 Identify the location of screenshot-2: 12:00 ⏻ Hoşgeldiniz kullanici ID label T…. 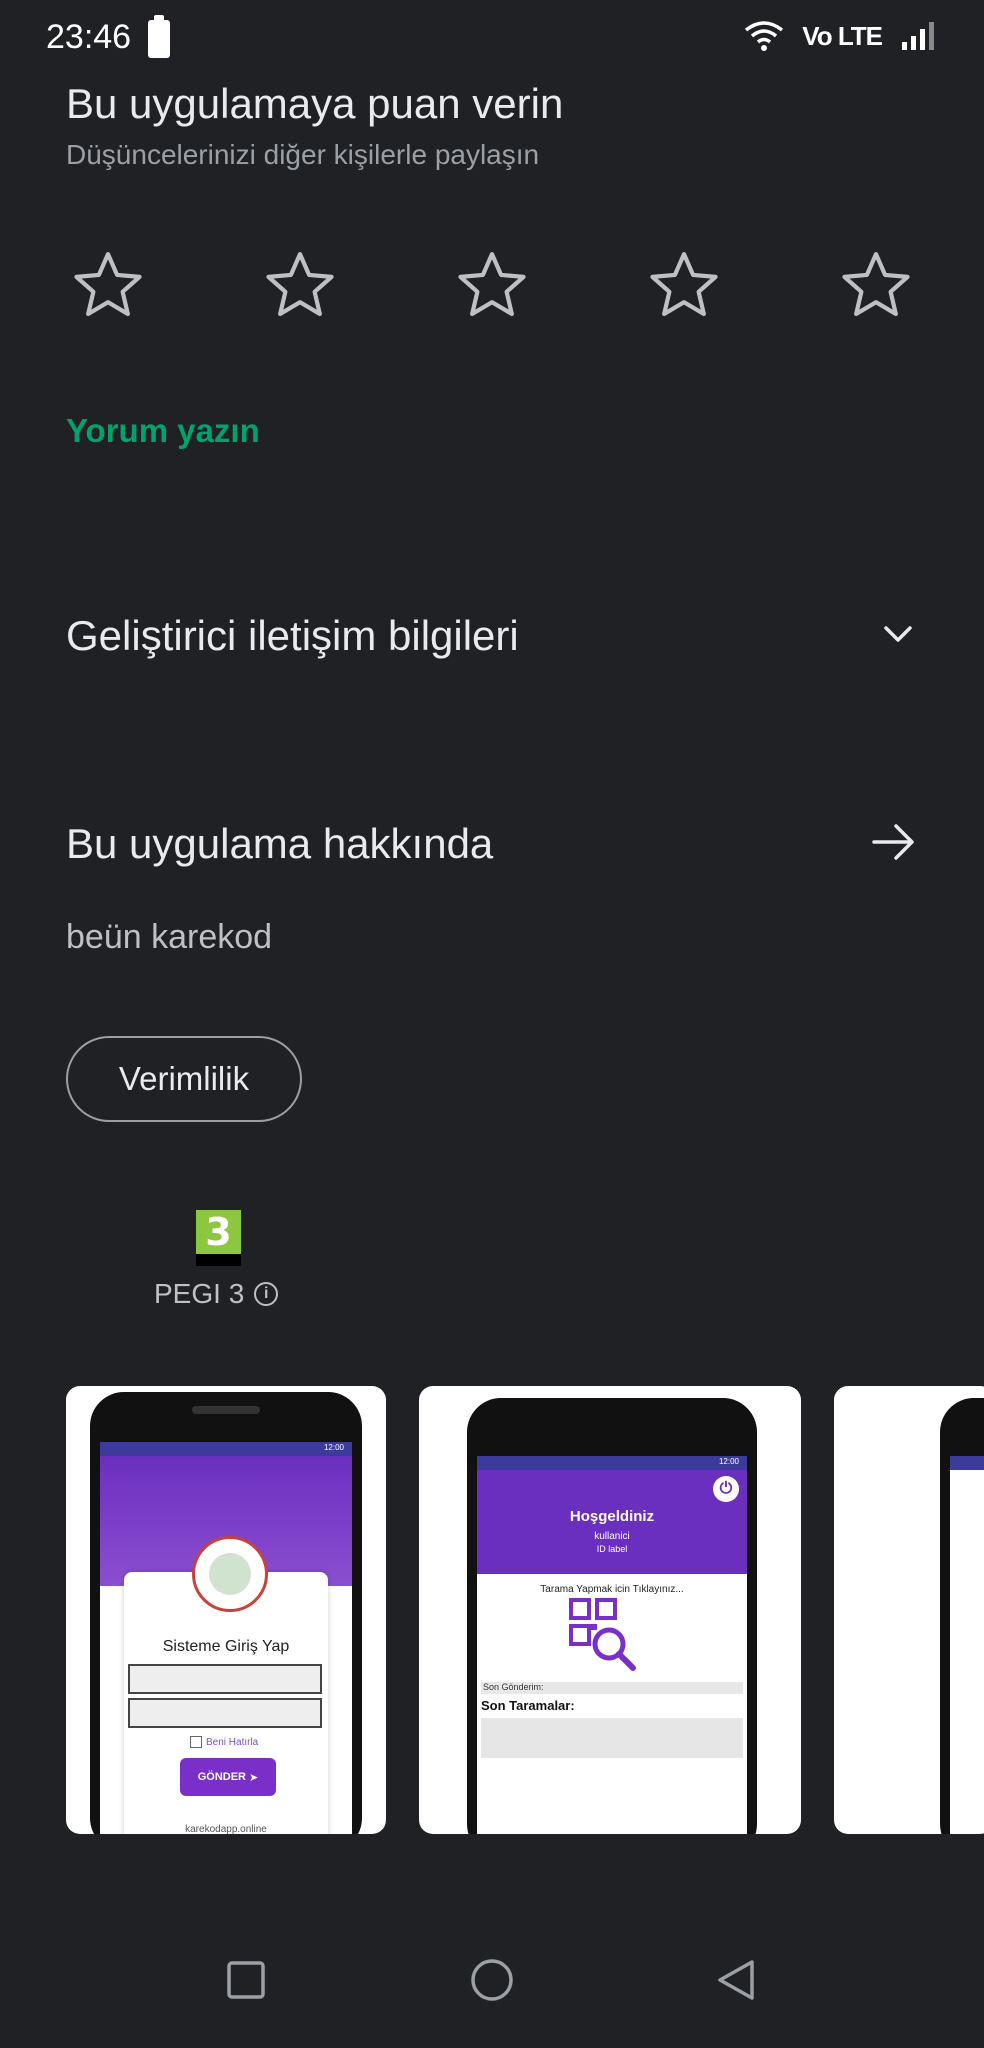
(610, 1610).